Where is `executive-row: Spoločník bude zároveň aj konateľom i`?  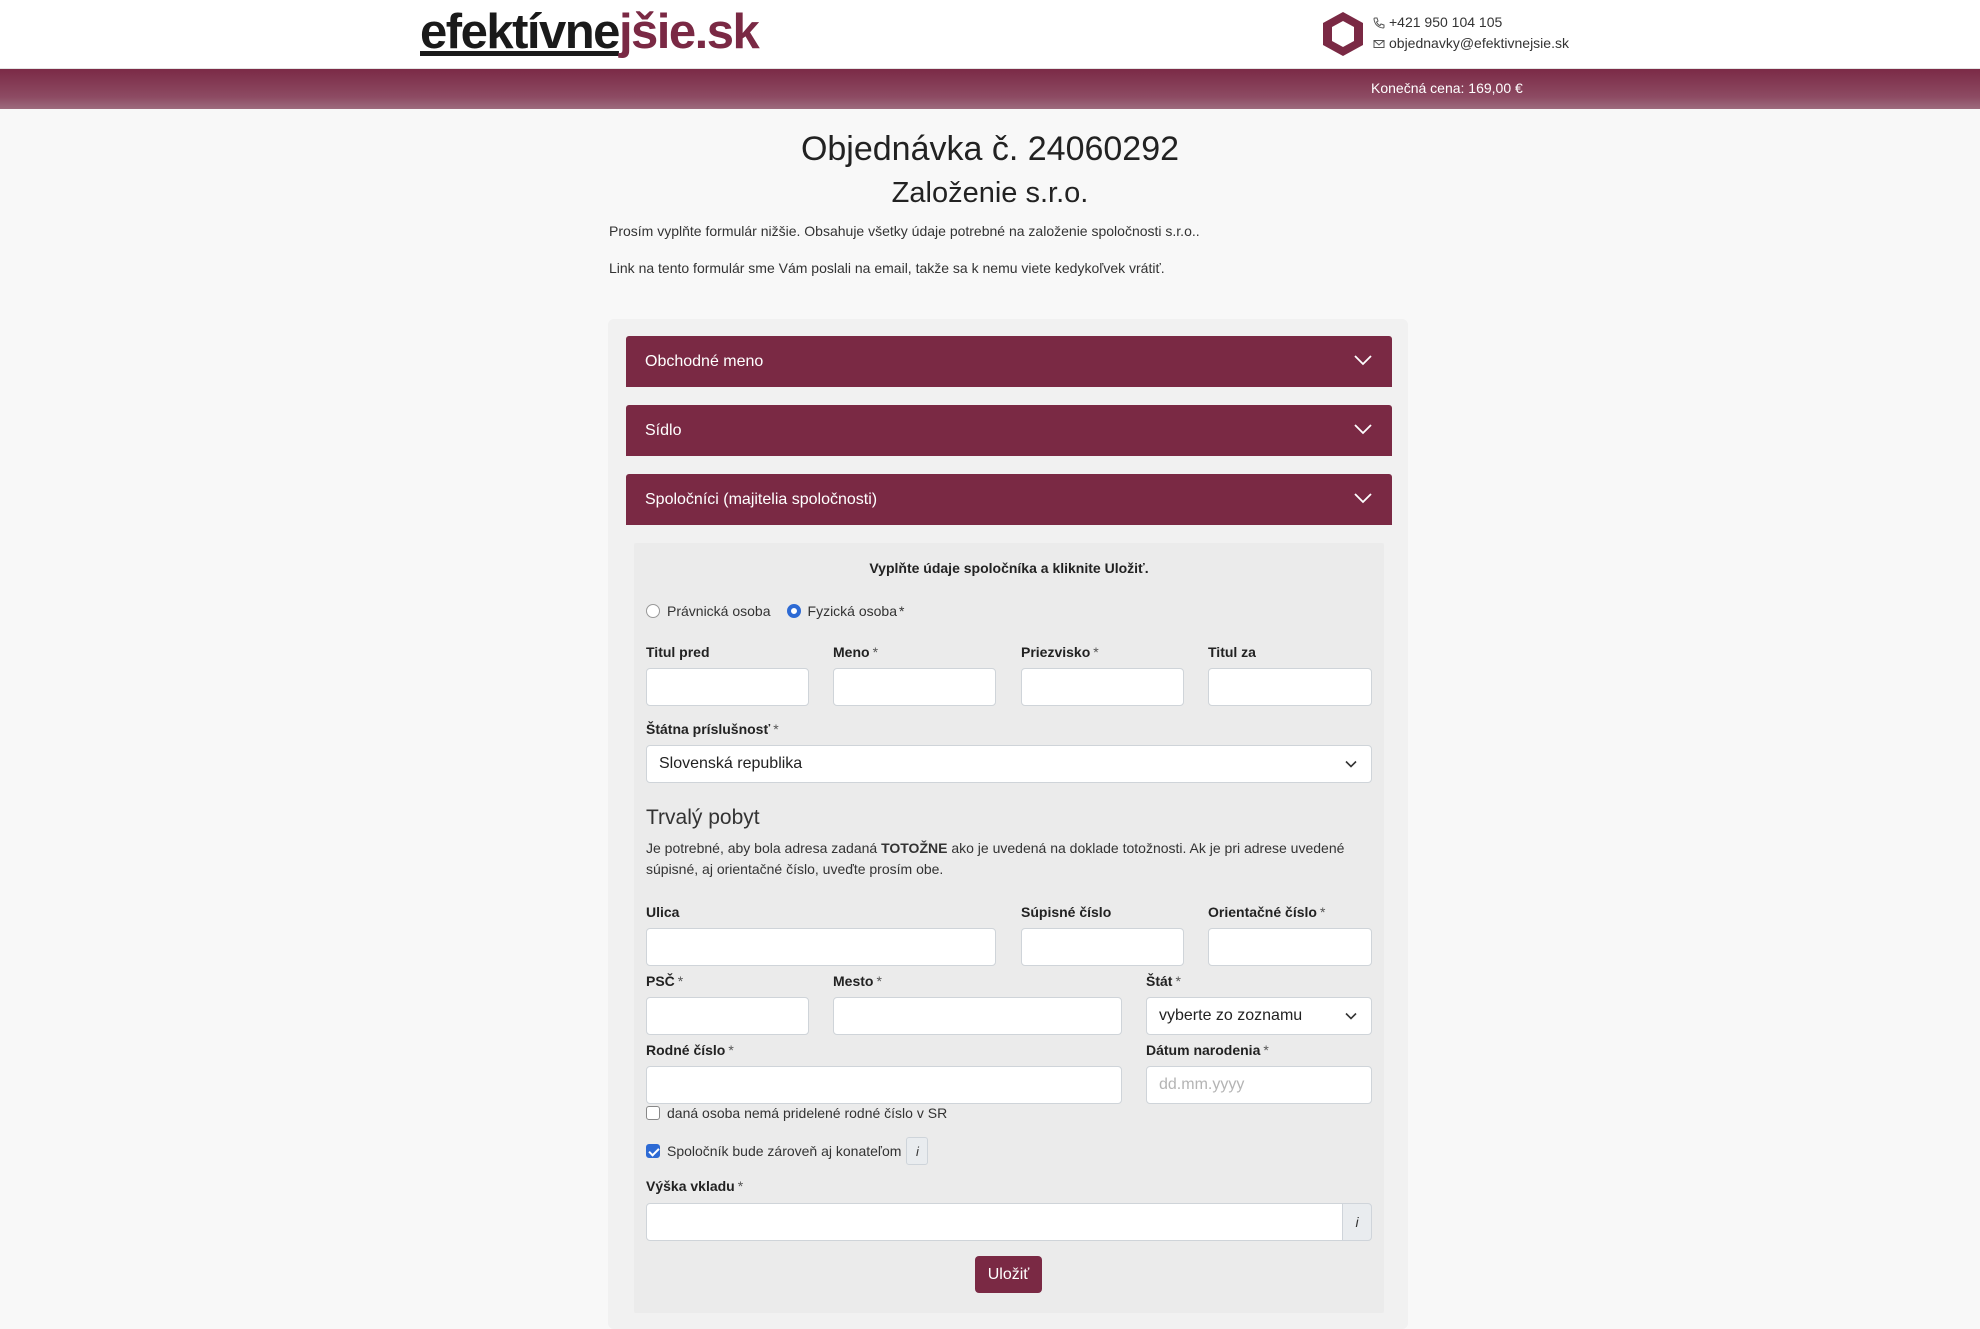
executive-row: Spoločník bude zároveň aj konateľom i is located at coordinates (787, 1151).